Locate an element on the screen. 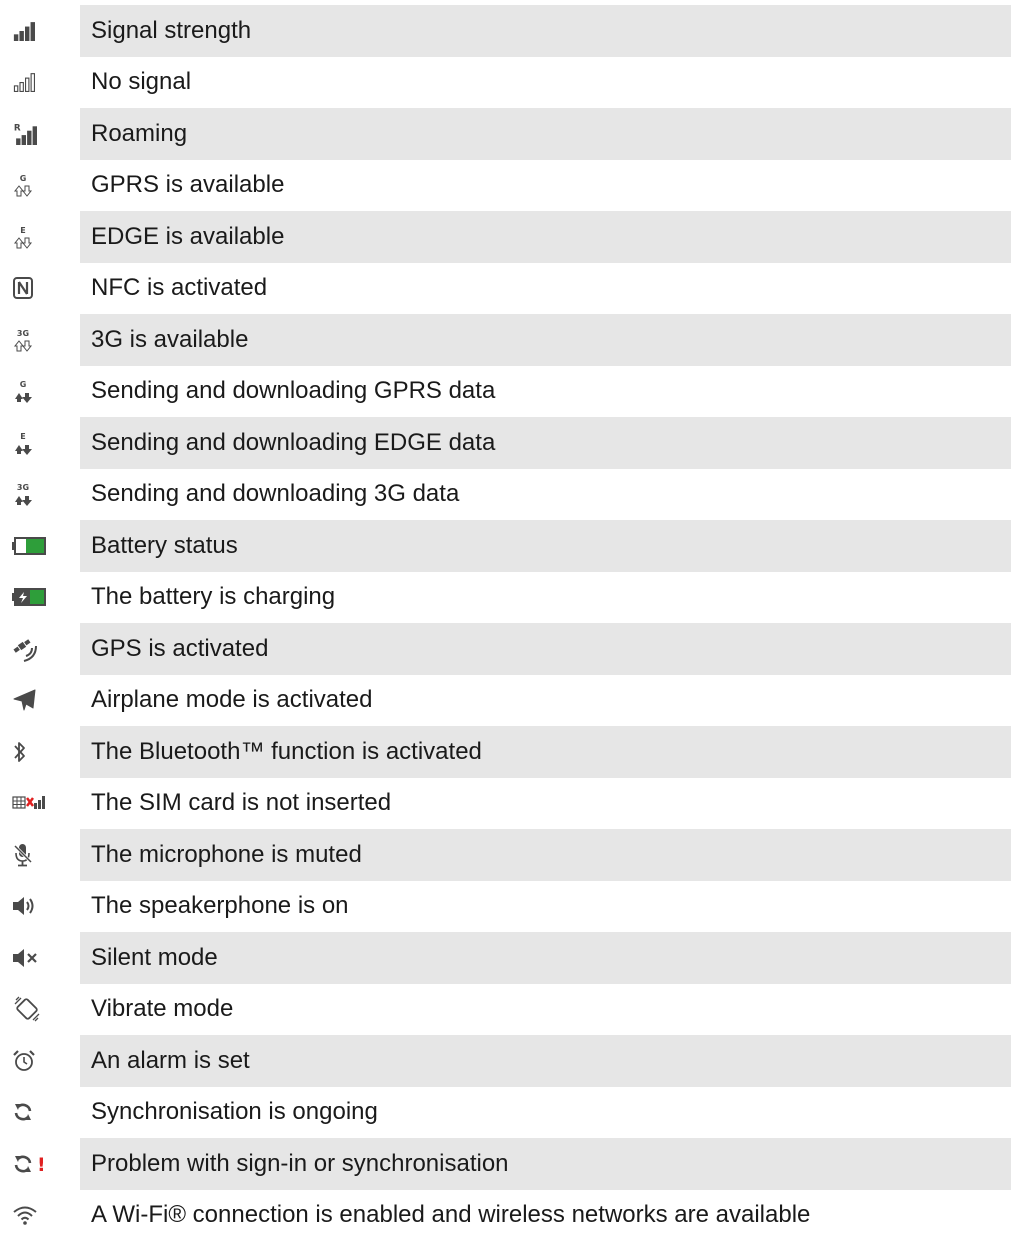 This screenshot has height=1241, width=1011. list-item: An alarm is set is located at coordinates (505, 1061).